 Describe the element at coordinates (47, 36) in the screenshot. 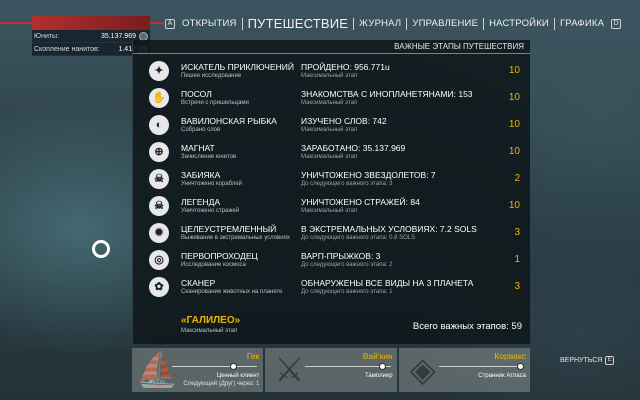

I see `units-label: Юниты:` at that location.